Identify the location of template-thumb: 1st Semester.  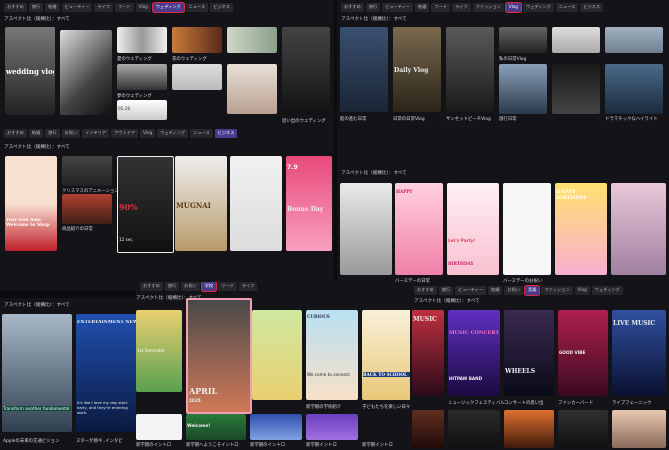
(159, 351).